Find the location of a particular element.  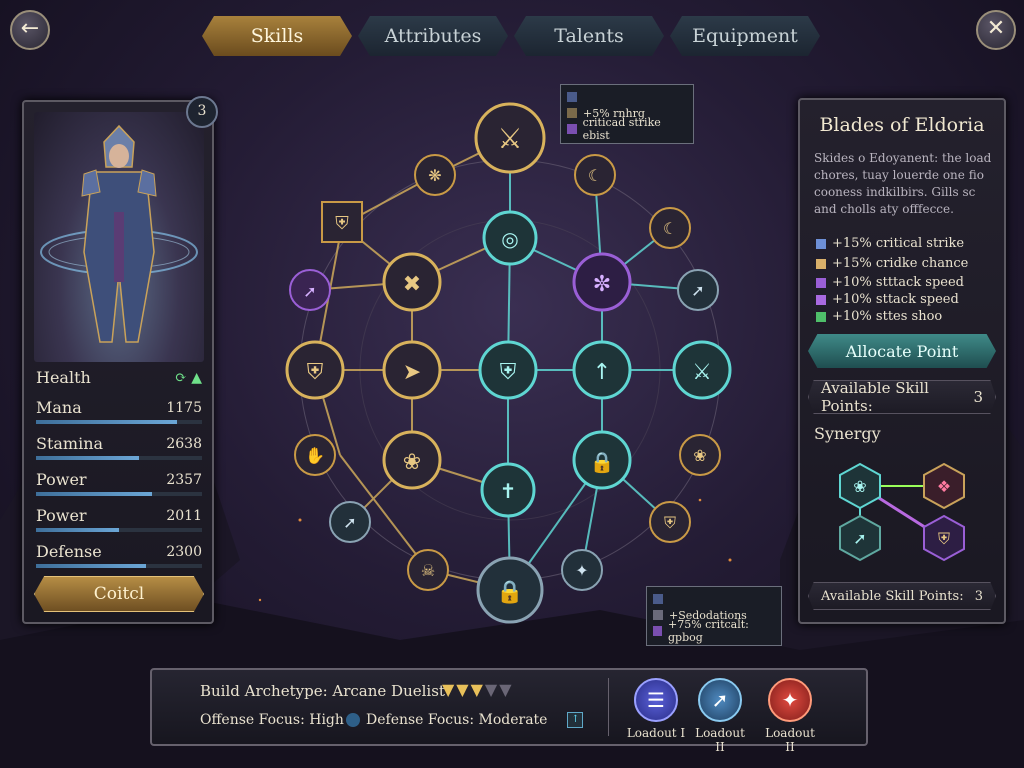

available-points-value: 3 is located at coordinates (978, 397).